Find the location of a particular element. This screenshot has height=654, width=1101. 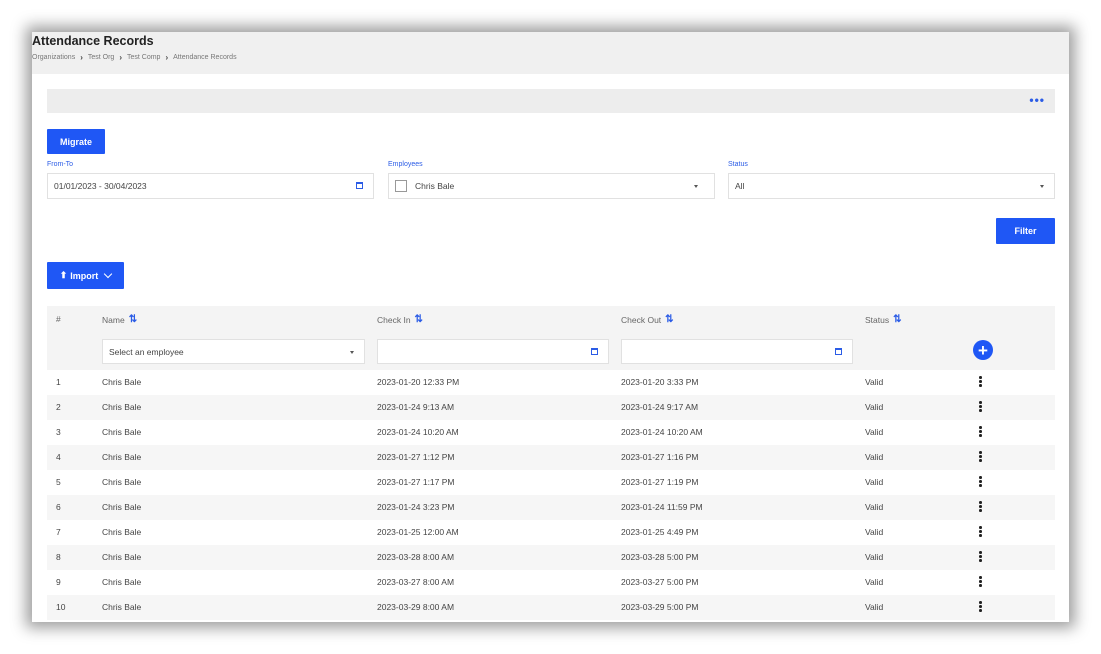

employees-label: Employees is located at coordinates (405, 164).